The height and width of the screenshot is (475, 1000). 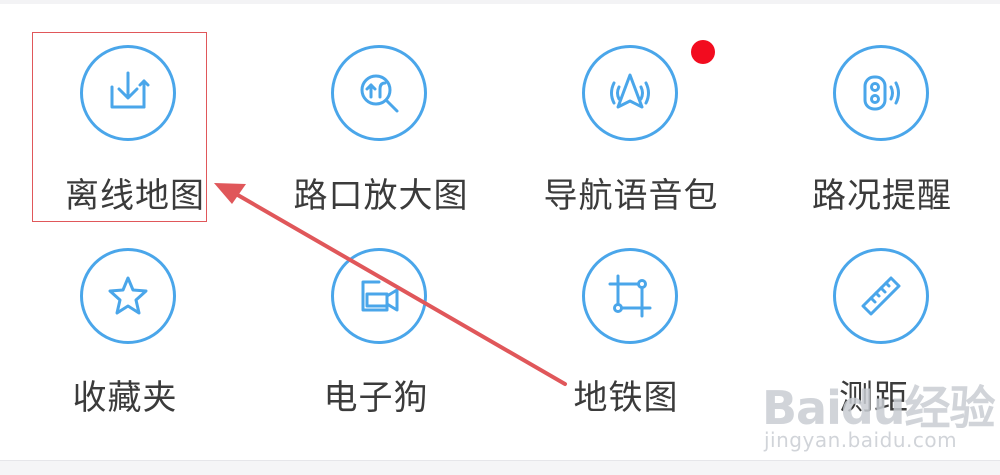 I want to click on bottom-divider, so click(x=500, y=467).